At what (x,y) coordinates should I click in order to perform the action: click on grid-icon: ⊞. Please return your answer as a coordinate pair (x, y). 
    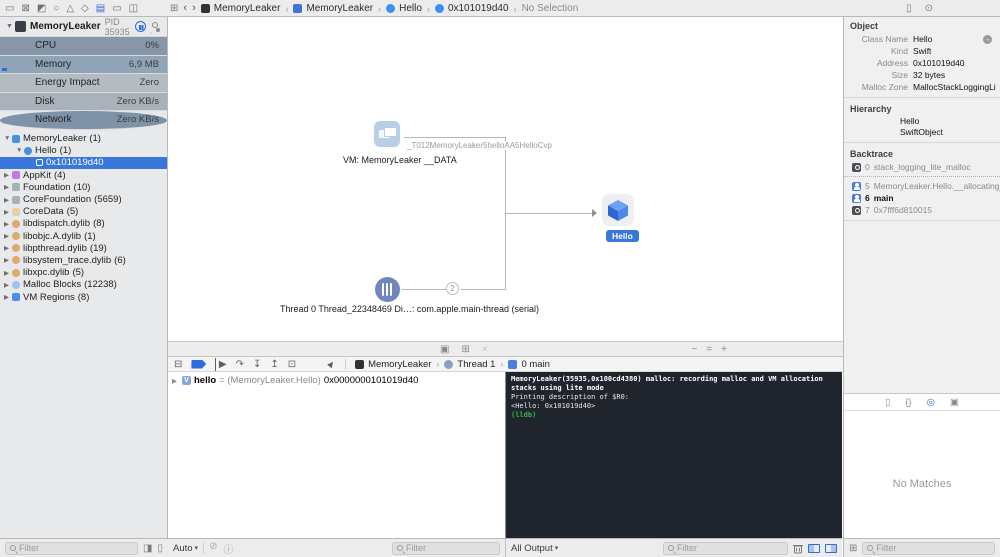
    Looking at the image, I should click on (465, 349).